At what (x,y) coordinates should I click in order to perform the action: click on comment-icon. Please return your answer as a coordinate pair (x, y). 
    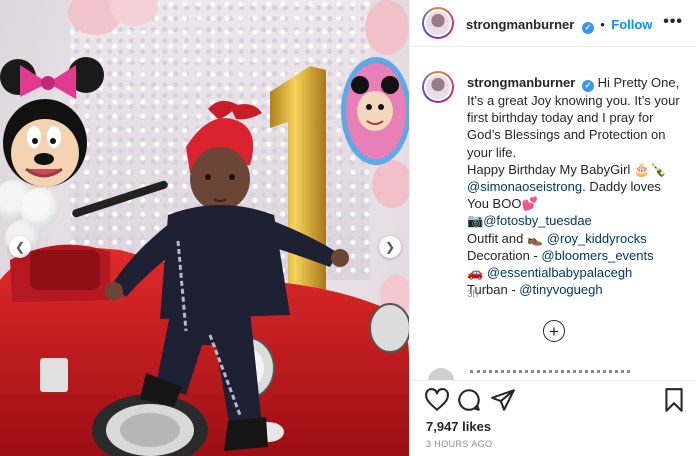
    Looking at the image, I should click on (469, 400).